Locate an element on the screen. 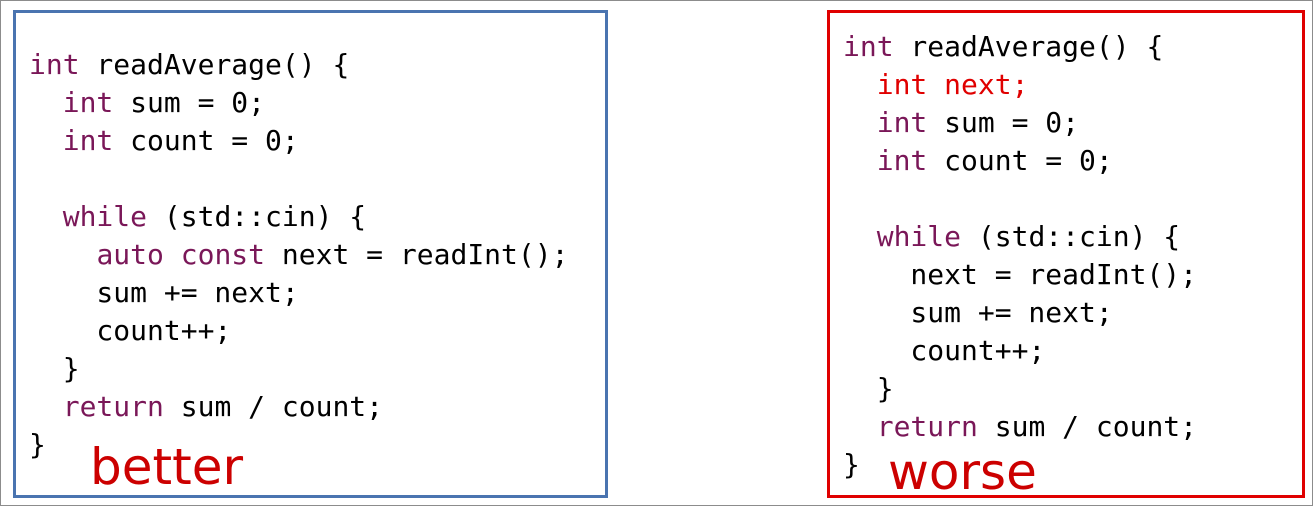  code-highlight: int next; is located at coordinates (952, 84).